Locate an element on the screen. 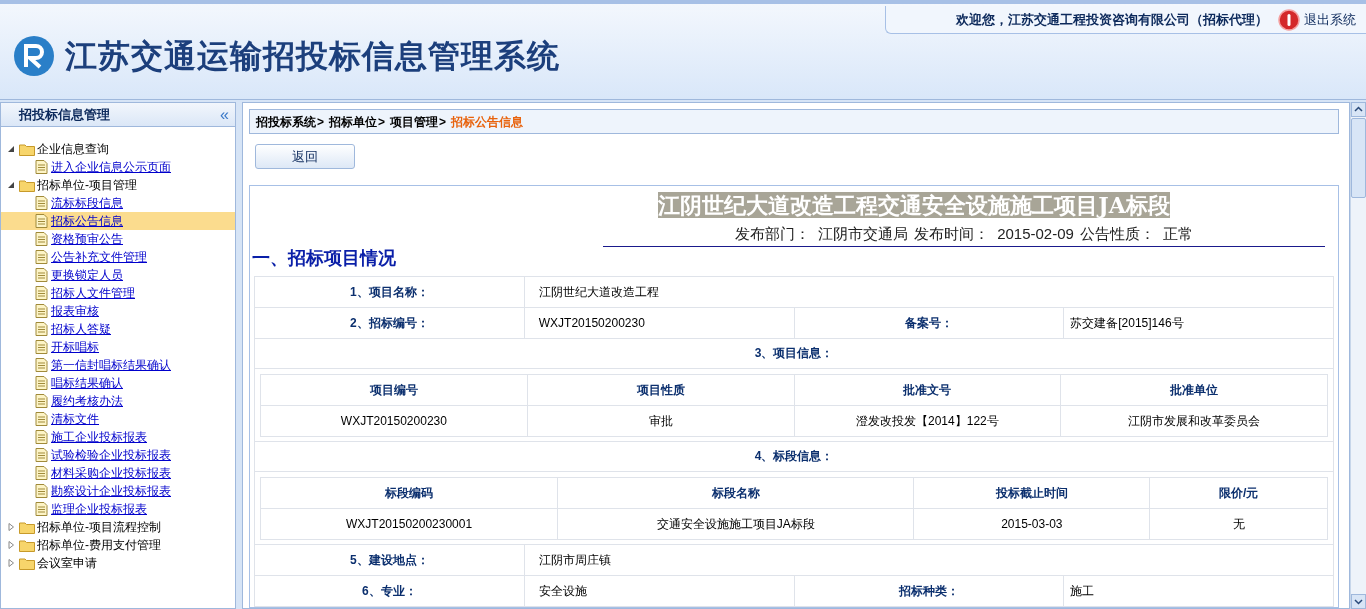 The image size is (1366, 609). scroll-thumb is located at coordinates (1358, 158).